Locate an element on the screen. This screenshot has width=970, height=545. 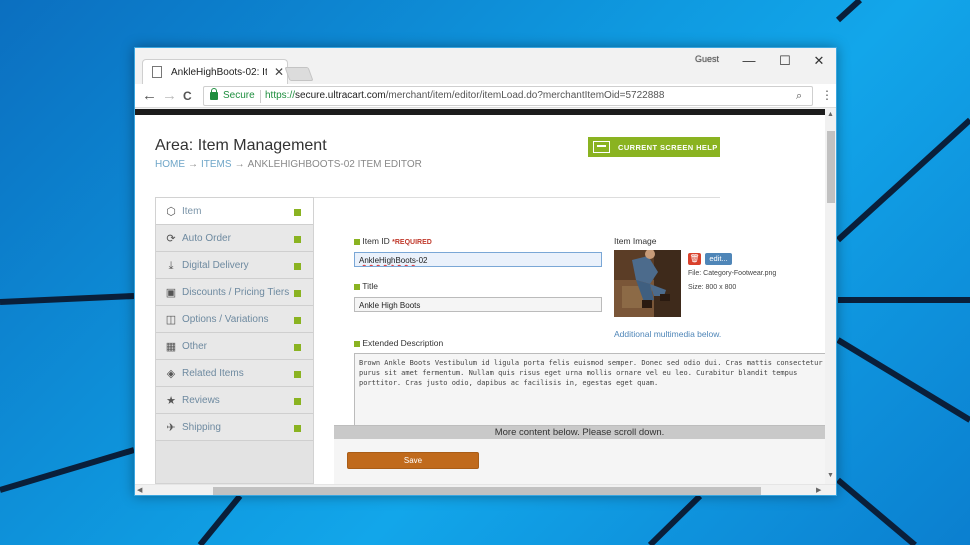
reload-button: C is located at coordinates (187, 96).